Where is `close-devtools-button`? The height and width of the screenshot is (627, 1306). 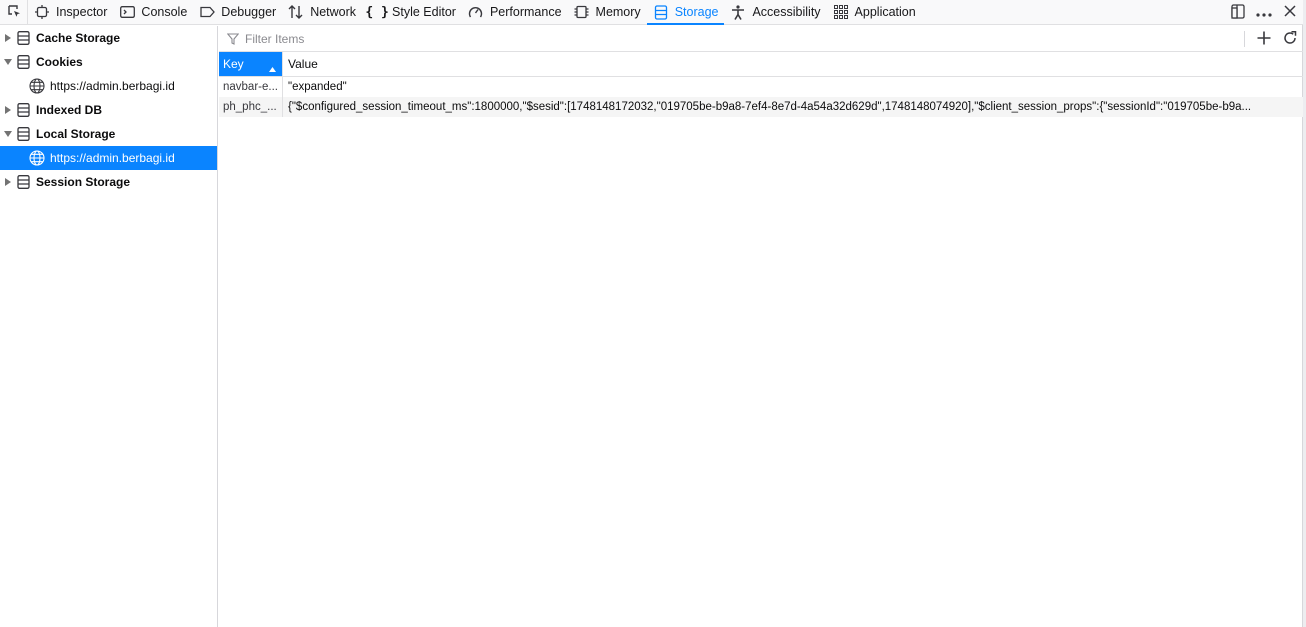 close-devtools-button is located at coordinates (1290, 12).